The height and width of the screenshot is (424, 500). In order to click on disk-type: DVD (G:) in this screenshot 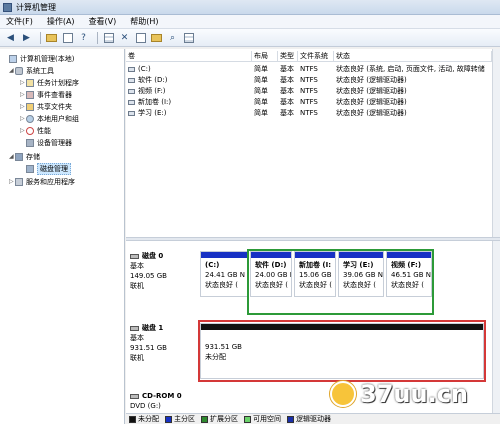, I will do `click(145, 406)`.